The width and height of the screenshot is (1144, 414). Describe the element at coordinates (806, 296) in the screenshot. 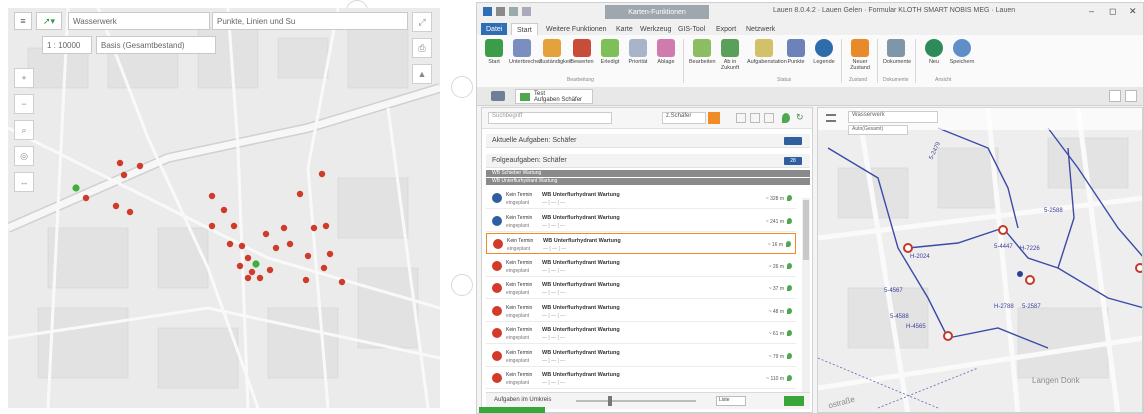

I see `task-list-scrollbar` at that location.